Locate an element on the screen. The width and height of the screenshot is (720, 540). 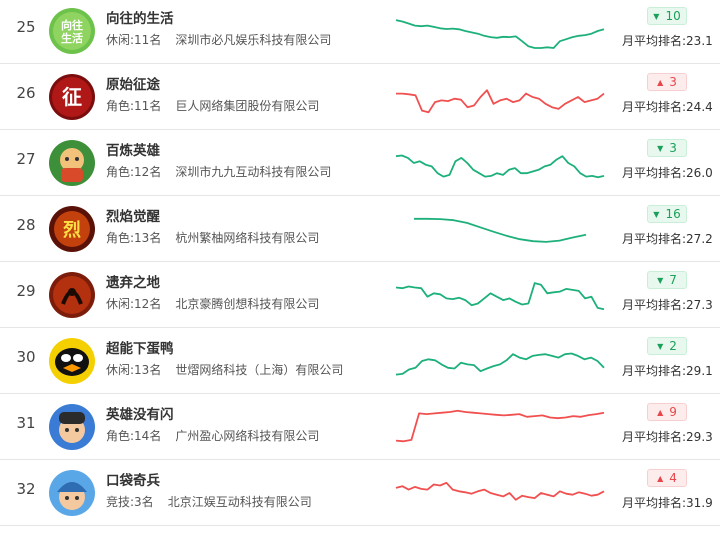
category-rank: 角色:11名 is located at coordinates (134, 106).